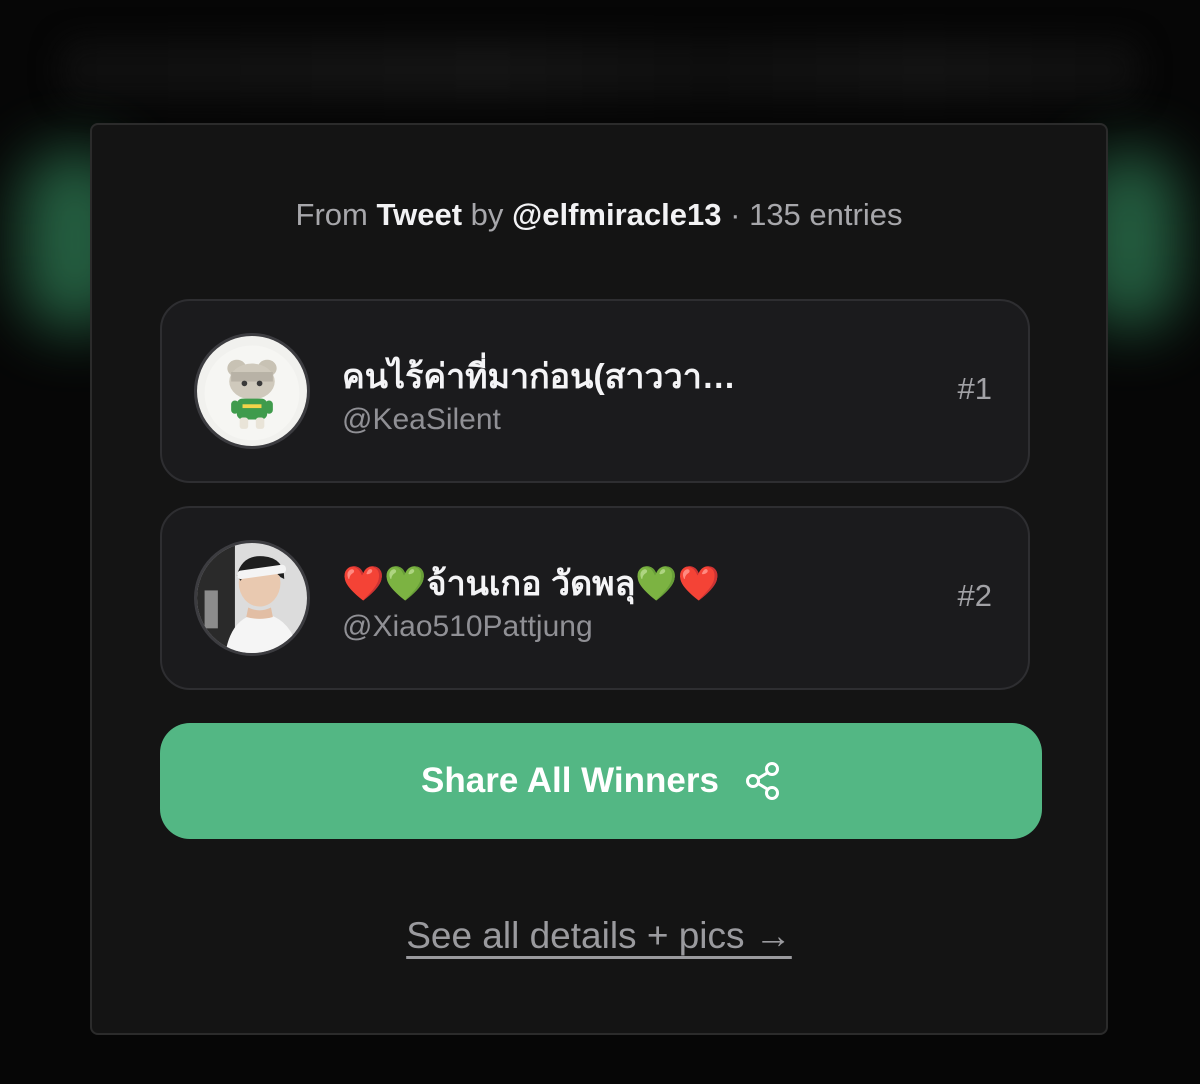 The width and height of the screenshot is (1200, 1084). Describe the element at coordinates (419, 214) in the screenshot. I see `source-platform: Tweet` at that location.